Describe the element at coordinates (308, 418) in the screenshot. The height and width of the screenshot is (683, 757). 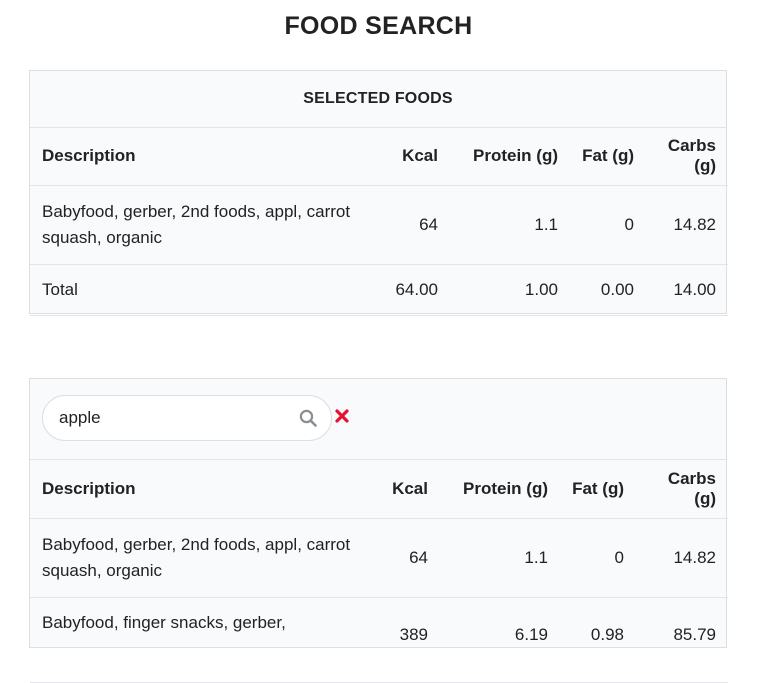
I see `search-icon` at that location.